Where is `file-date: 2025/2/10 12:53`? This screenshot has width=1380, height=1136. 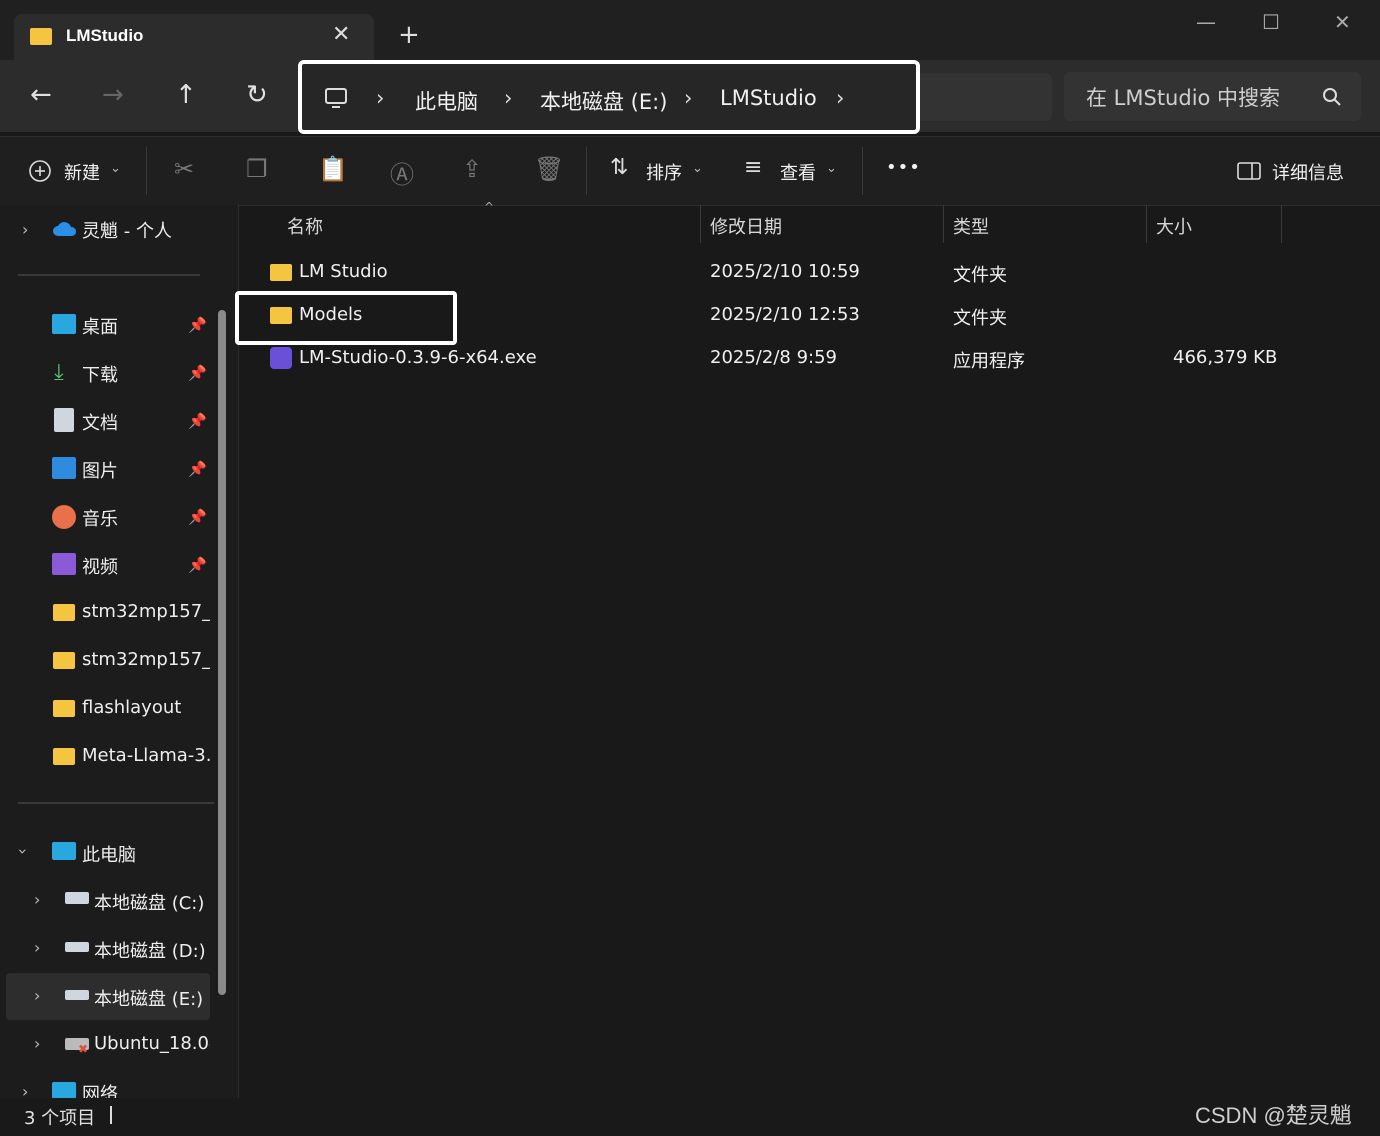 file-date: 2025/2/10 12:53 is located at coordinates (785, 314).